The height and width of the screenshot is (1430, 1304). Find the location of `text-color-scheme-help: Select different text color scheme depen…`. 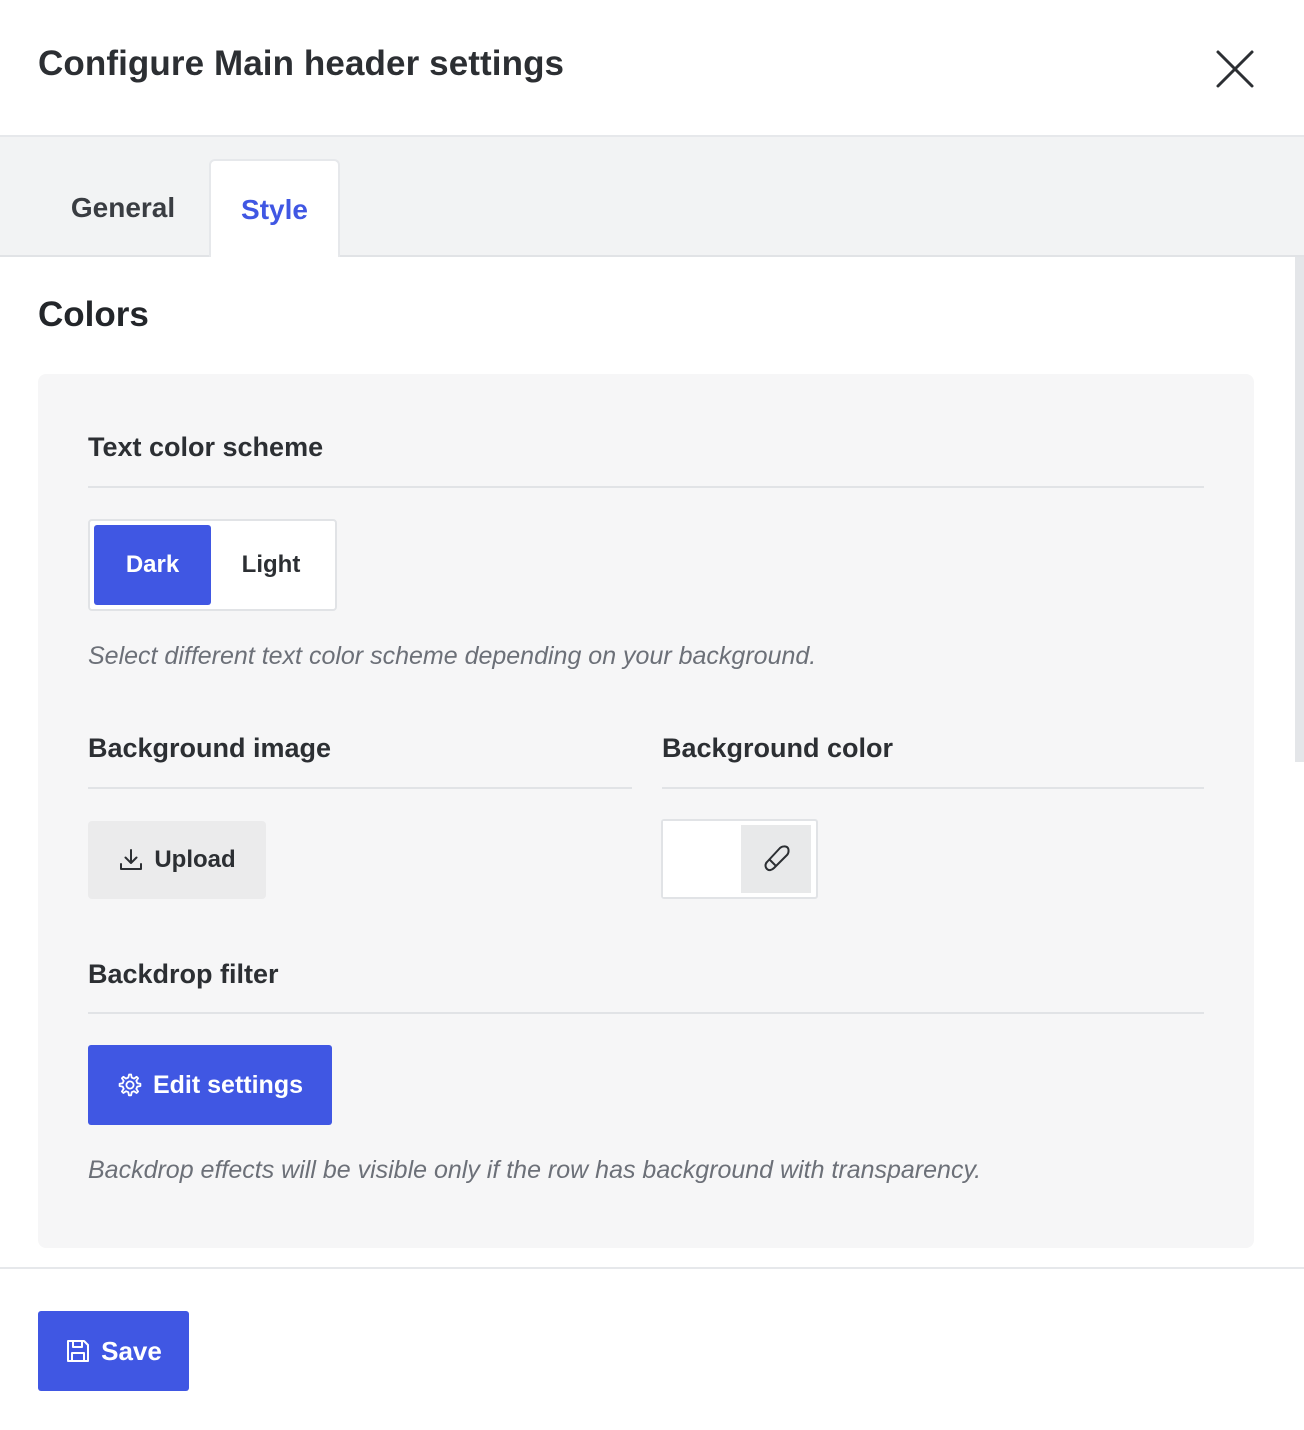

text-color-scheme-help: Select different text color scheme depen… is located at coordinates (452, 656).